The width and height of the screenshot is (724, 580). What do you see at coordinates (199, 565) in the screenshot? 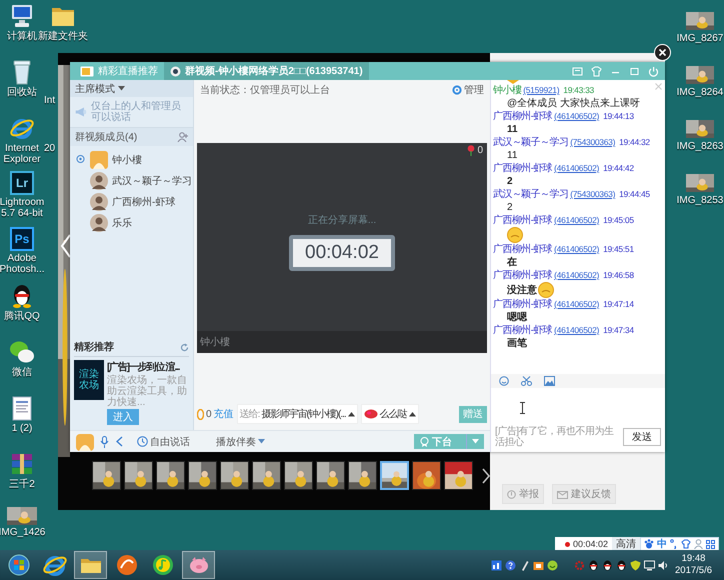
I see `pig-icon` at bounding box center [199, 565].